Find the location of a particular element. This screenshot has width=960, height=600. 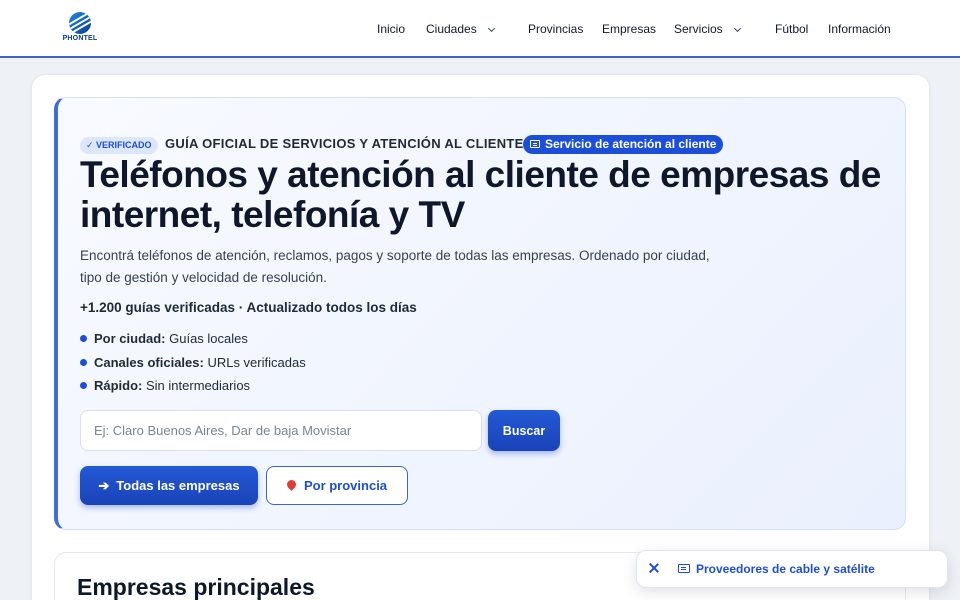

by-province-button: Por provincia is located at coordinates (337, 485).